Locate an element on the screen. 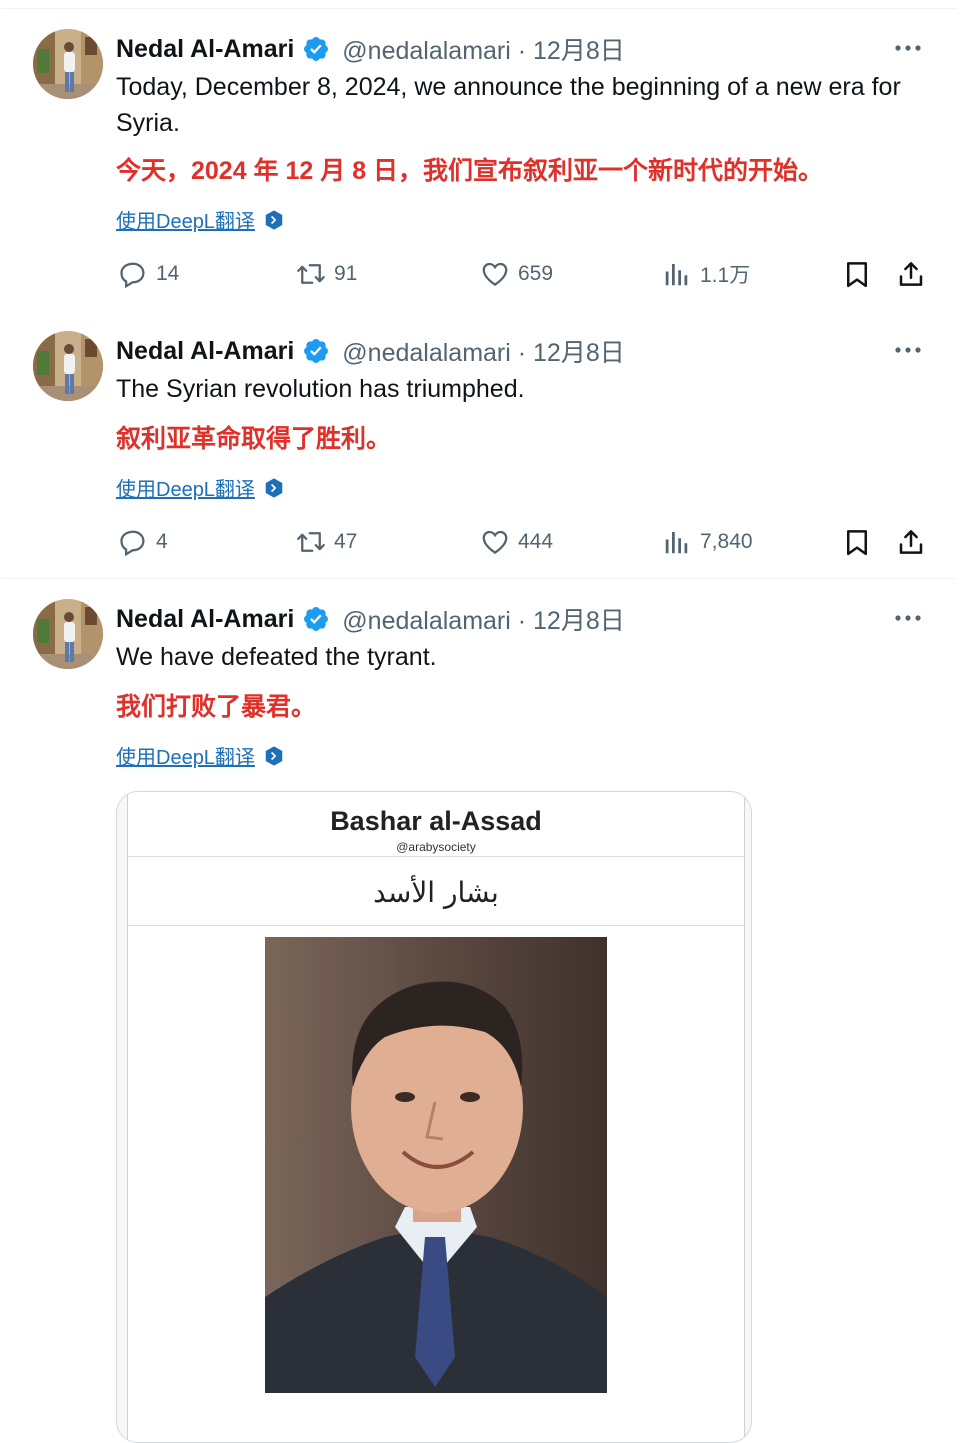  reply-count: 4 is located at coordinates (162, 541).